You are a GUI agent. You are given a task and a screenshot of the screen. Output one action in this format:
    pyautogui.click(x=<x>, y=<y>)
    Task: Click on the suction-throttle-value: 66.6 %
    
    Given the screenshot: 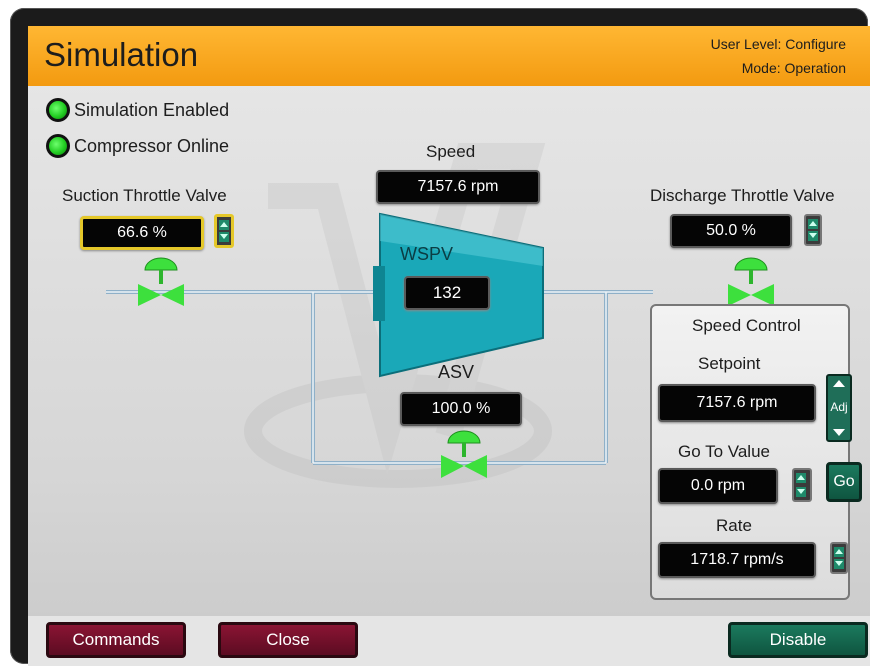 What is the action you would take?
    pyautogui.click(x=142, y=233)
    